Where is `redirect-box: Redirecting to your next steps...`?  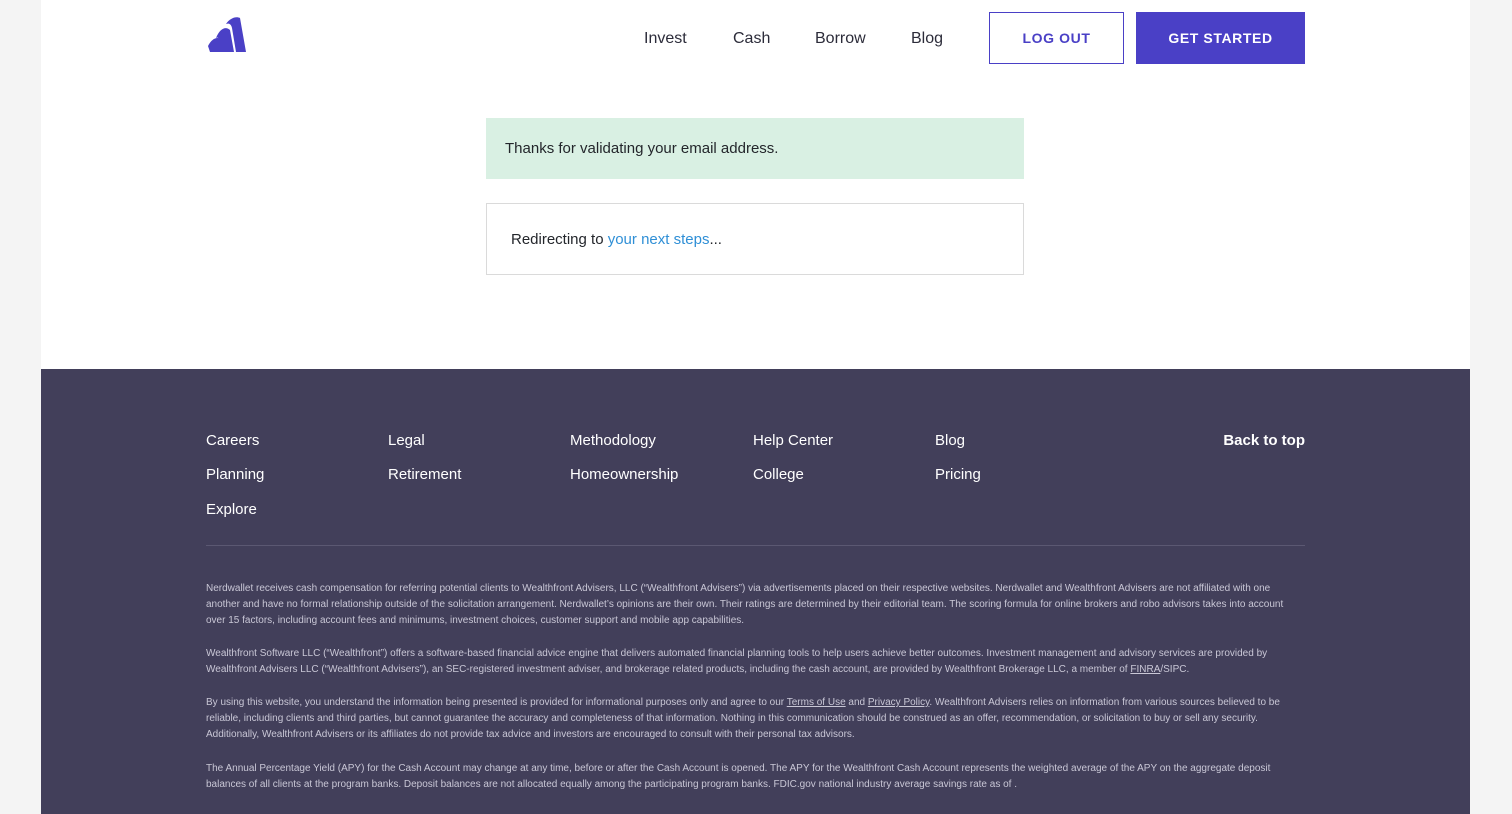 redirect-box: Redirecting to your next steps... is located at coordinates (755, 239).